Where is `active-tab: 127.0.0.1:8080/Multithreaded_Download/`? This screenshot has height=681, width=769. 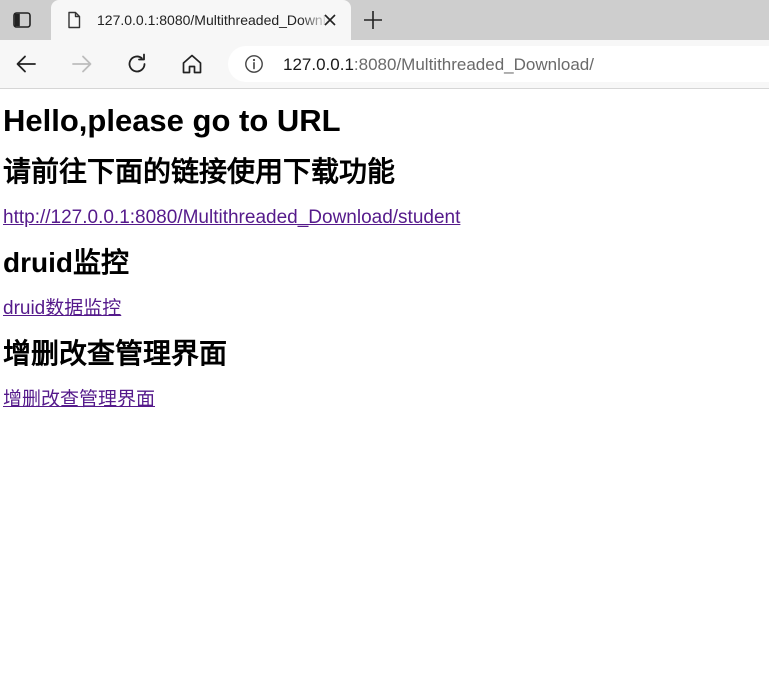 active-tab: 127.0.0.1:8080/Multithreaded_Download/ is located at coordinates (201, 20).